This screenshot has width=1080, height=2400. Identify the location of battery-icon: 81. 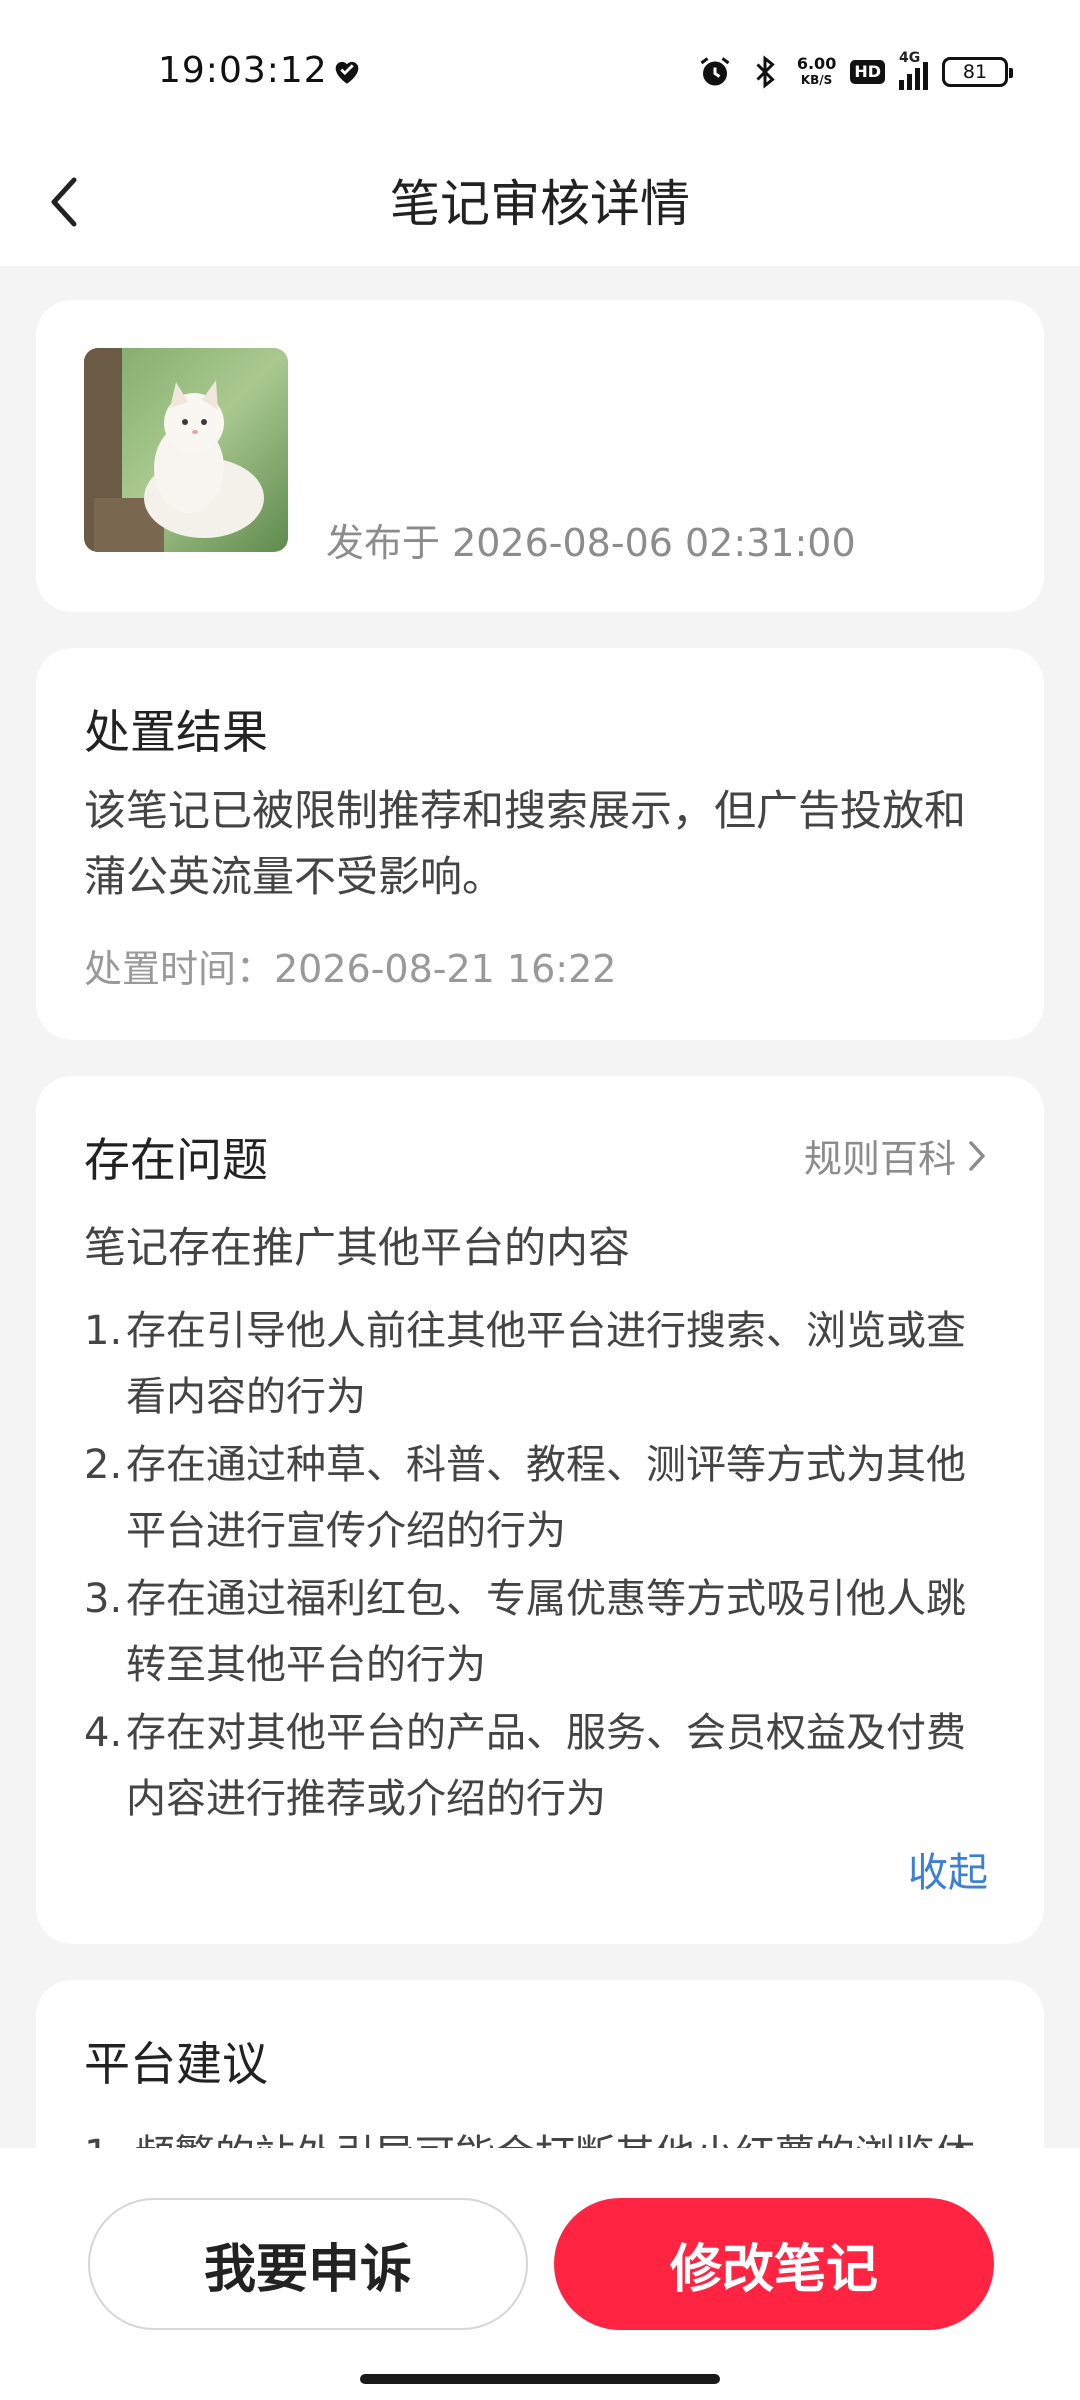
(977, 72).